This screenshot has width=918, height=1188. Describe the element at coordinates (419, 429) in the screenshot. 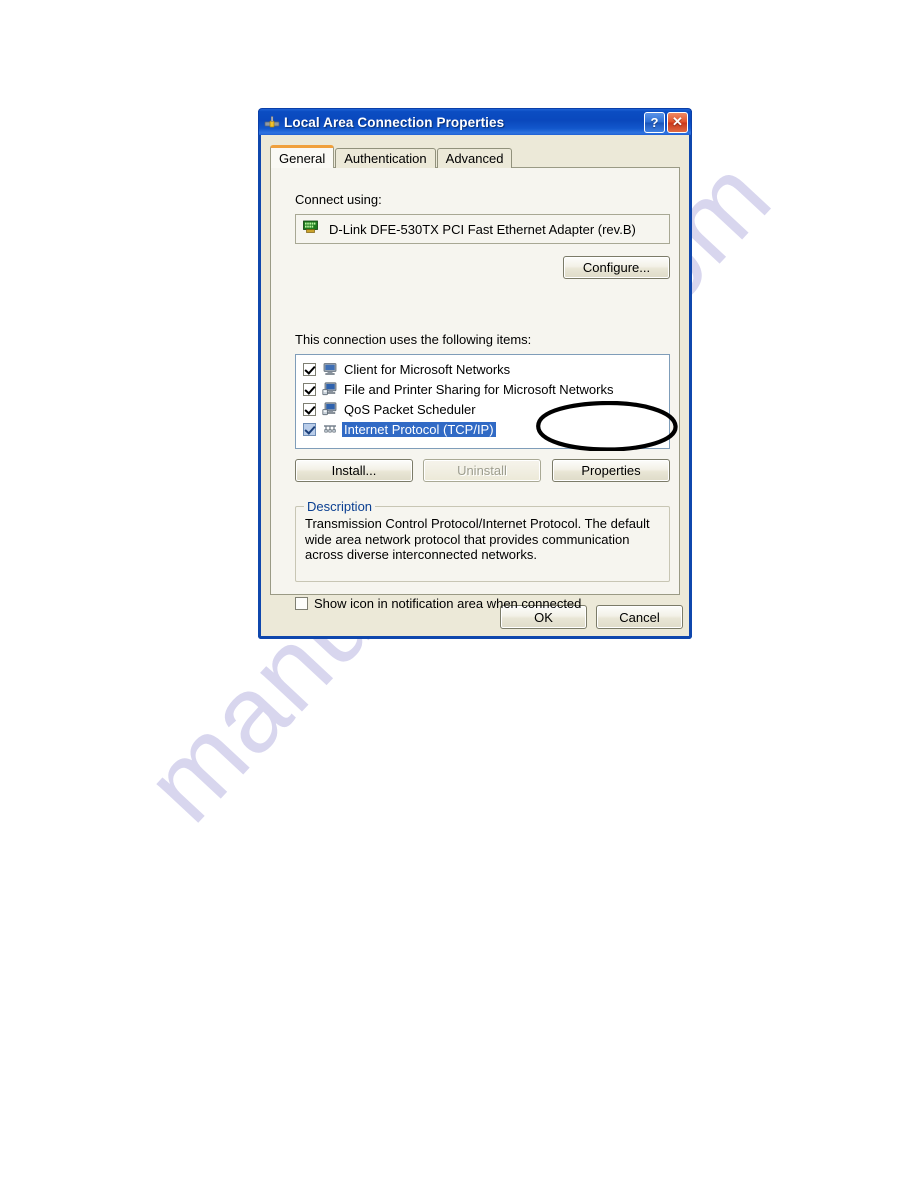

I see `item-label: Internet Protocol (TCP/IP)` at that location.